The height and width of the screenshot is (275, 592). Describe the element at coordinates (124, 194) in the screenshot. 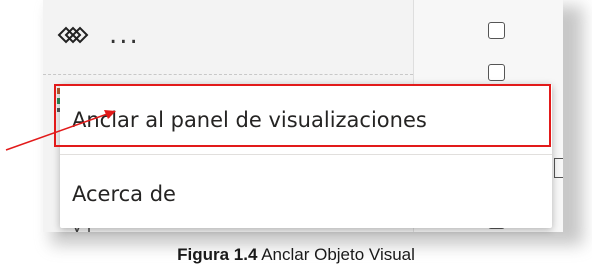

I see `menu-item-about: Acerca de` at that location.